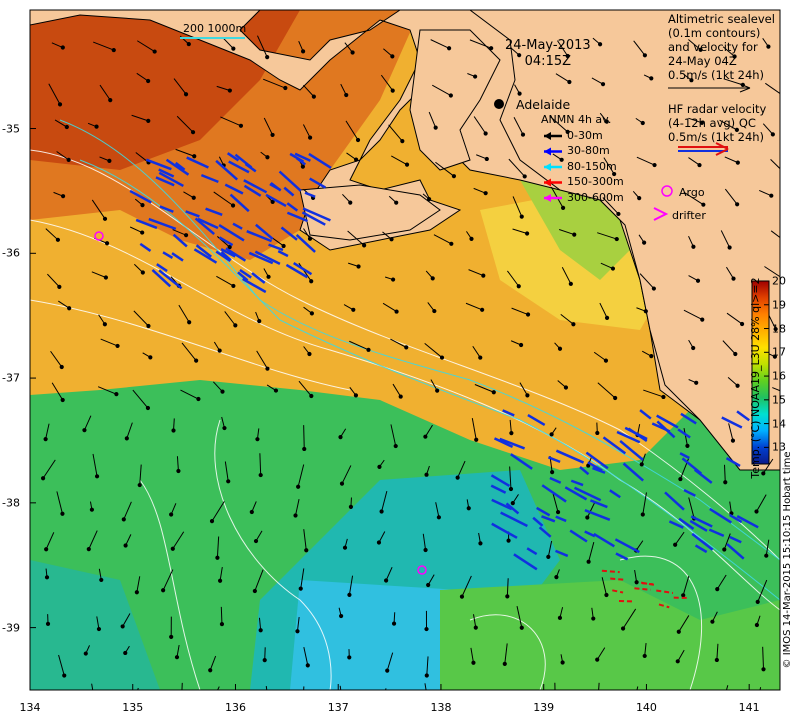 Image resolution: width=800 pixels, height=720 pixels. Describe the element at coordinates (716, 137) in the screenshot. I see `hf-legend-line: 0.5m/s (1kt 24h)` at that location.